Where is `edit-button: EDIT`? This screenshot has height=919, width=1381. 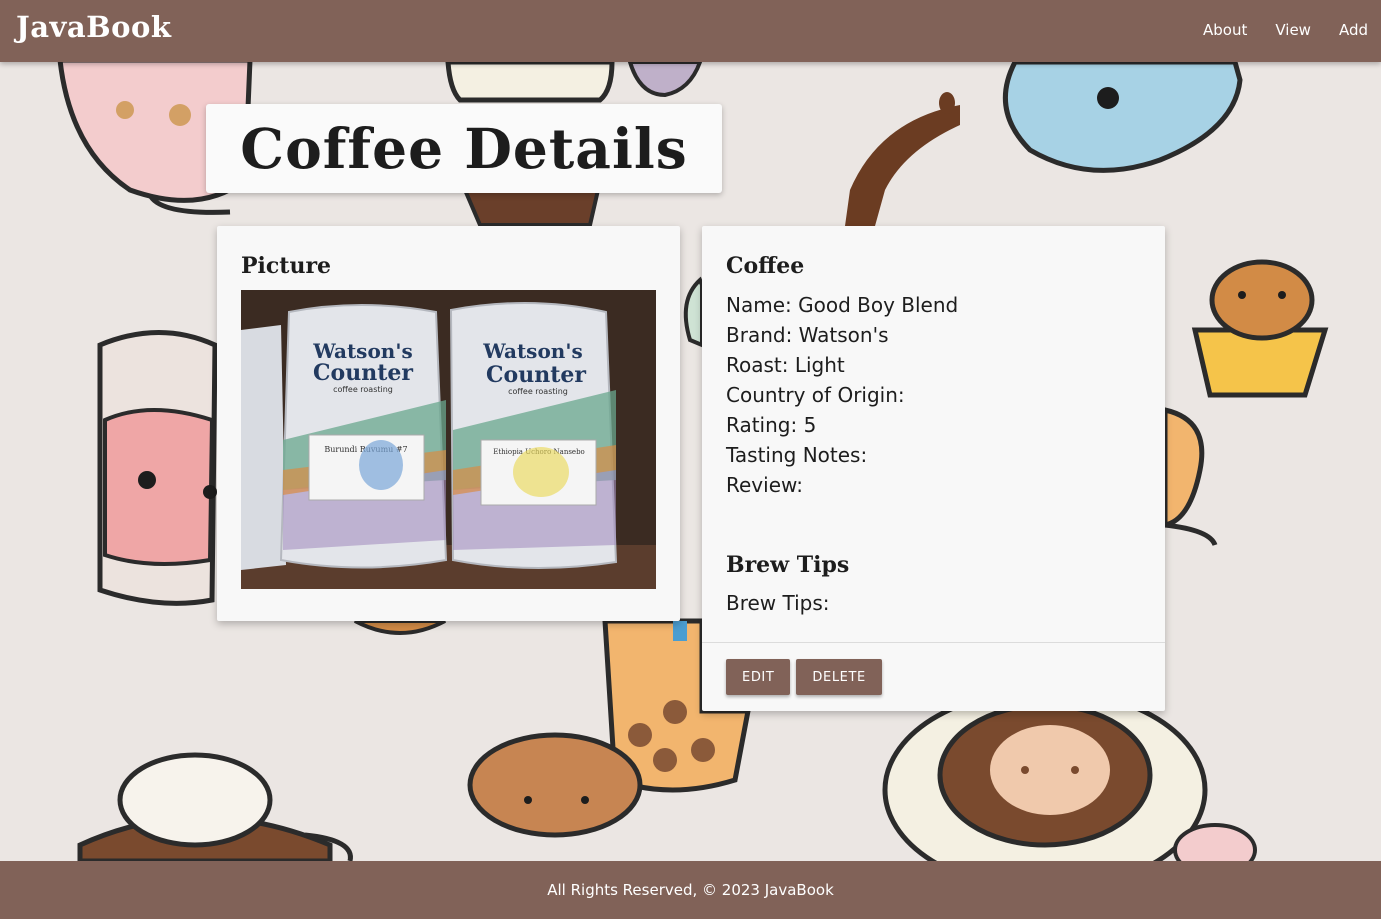 edit-button: EDIT is located at coordinates (758, 677).